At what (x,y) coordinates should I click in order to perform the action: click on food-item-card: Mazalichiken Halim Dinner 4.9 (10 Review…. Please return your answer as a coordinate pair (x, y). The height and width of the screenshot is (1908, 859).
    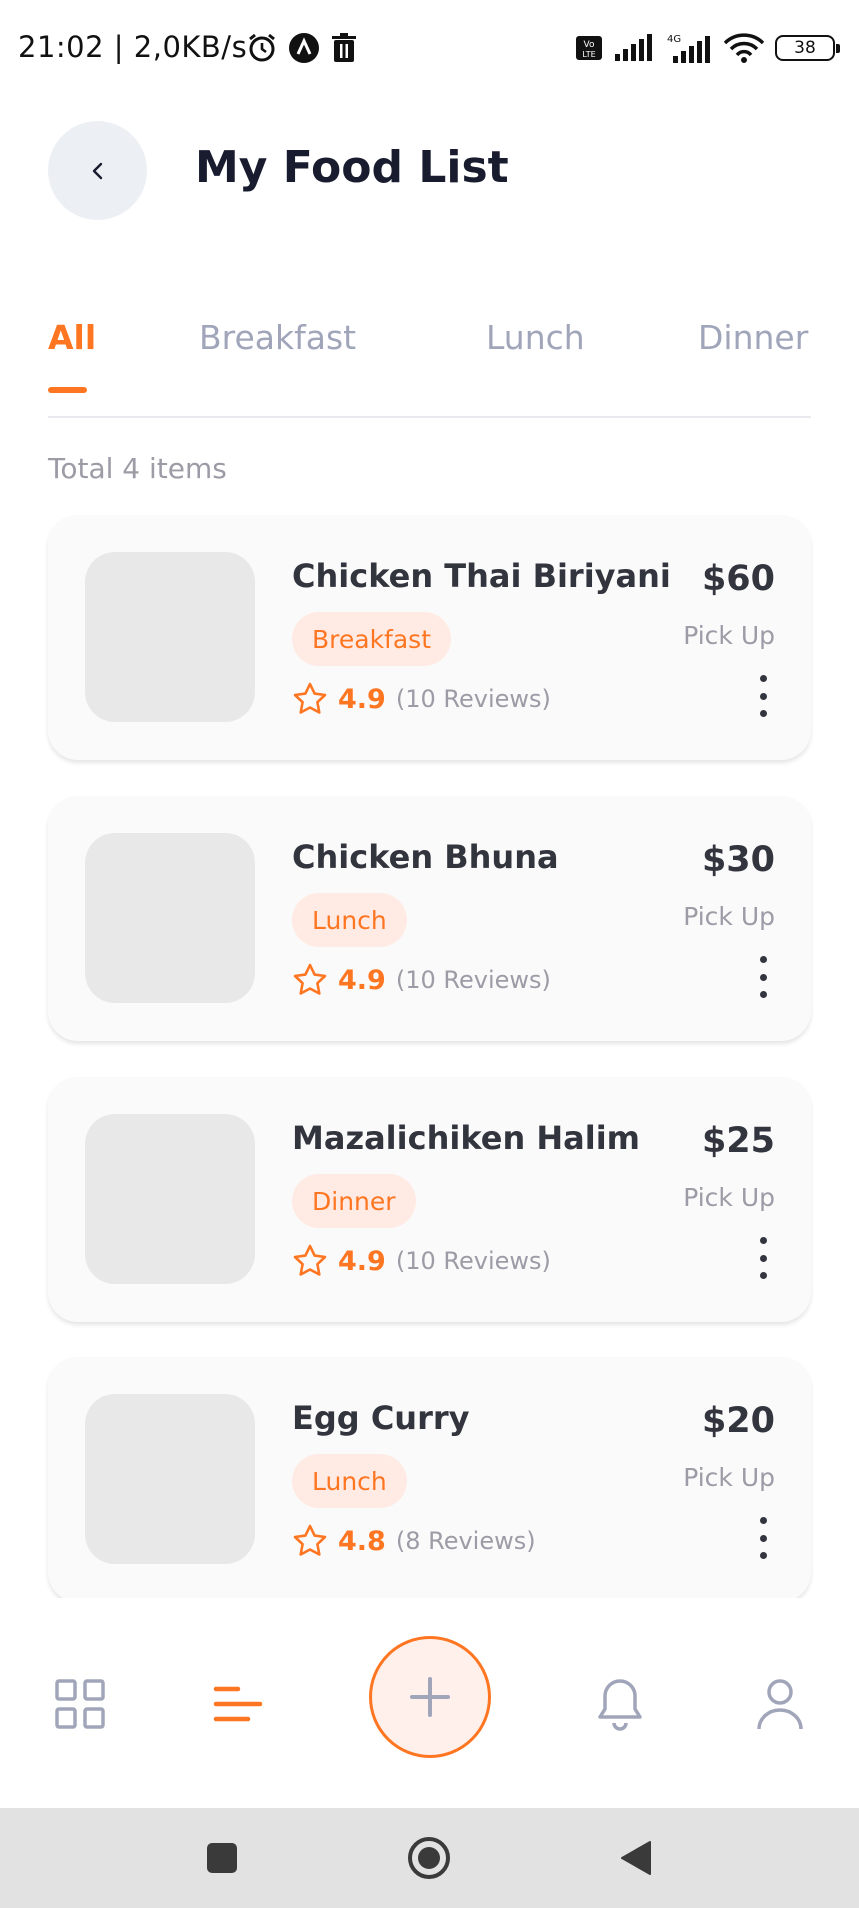
    Looking at the image, I should click on (429, 1199).